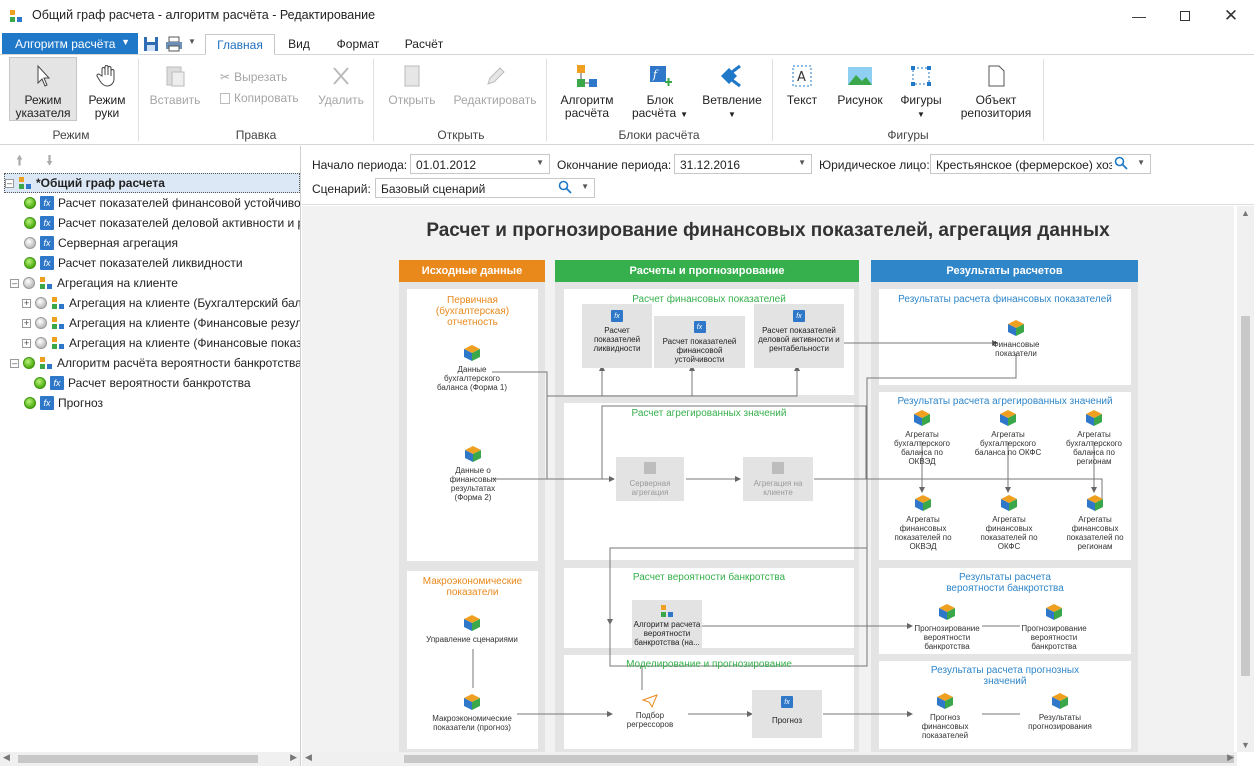  What do you see at coordinates (472, 368) in the screenshot?
I see `balance-node: Данные бухгалтерского баланса (Форма 1)` at bounding box center [472, 368].